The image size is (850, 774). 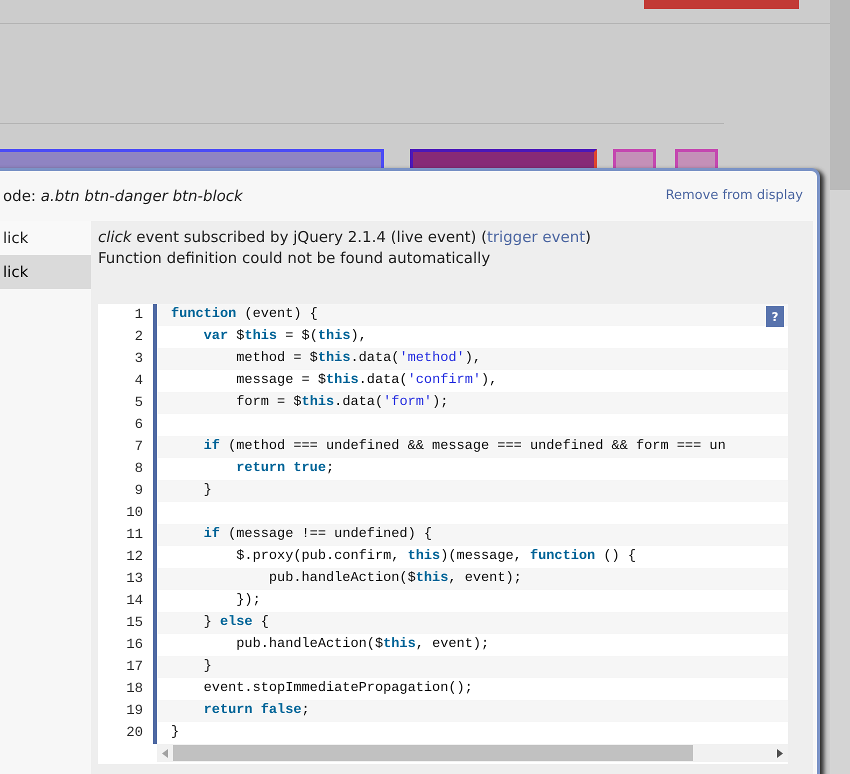 I want to click on remove-link: Remove from display, so click(x=734, y=196).